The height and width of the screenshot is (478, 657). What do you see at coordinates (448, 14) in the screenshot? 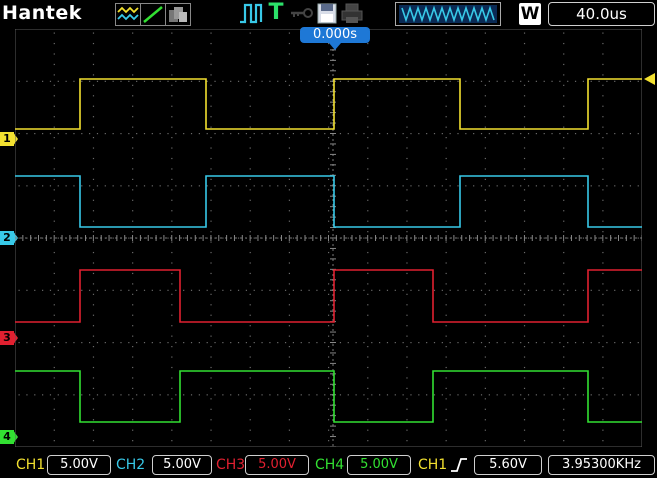
I see `memory-depth-indicator` at bounding box center [448, 14].